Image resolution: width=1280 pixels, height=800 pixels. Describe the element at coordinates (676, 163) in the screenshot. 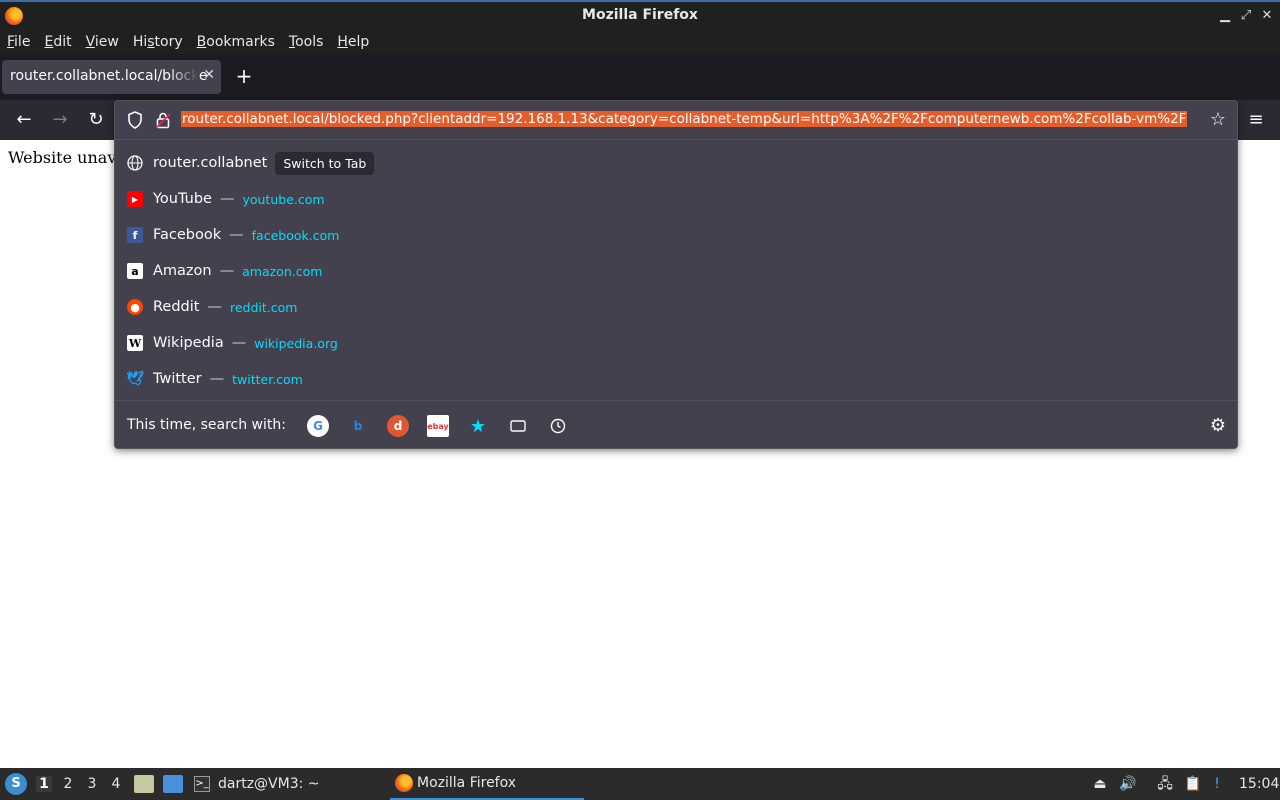

I see `suggestion-switch-to-tab: router.collabnet Switch to Tab` at that location.